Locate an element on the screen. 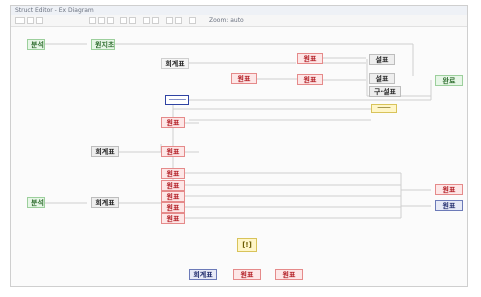 This screenshot has width=481, height=297. node-label: ──── is located at coordinates (177, 100).